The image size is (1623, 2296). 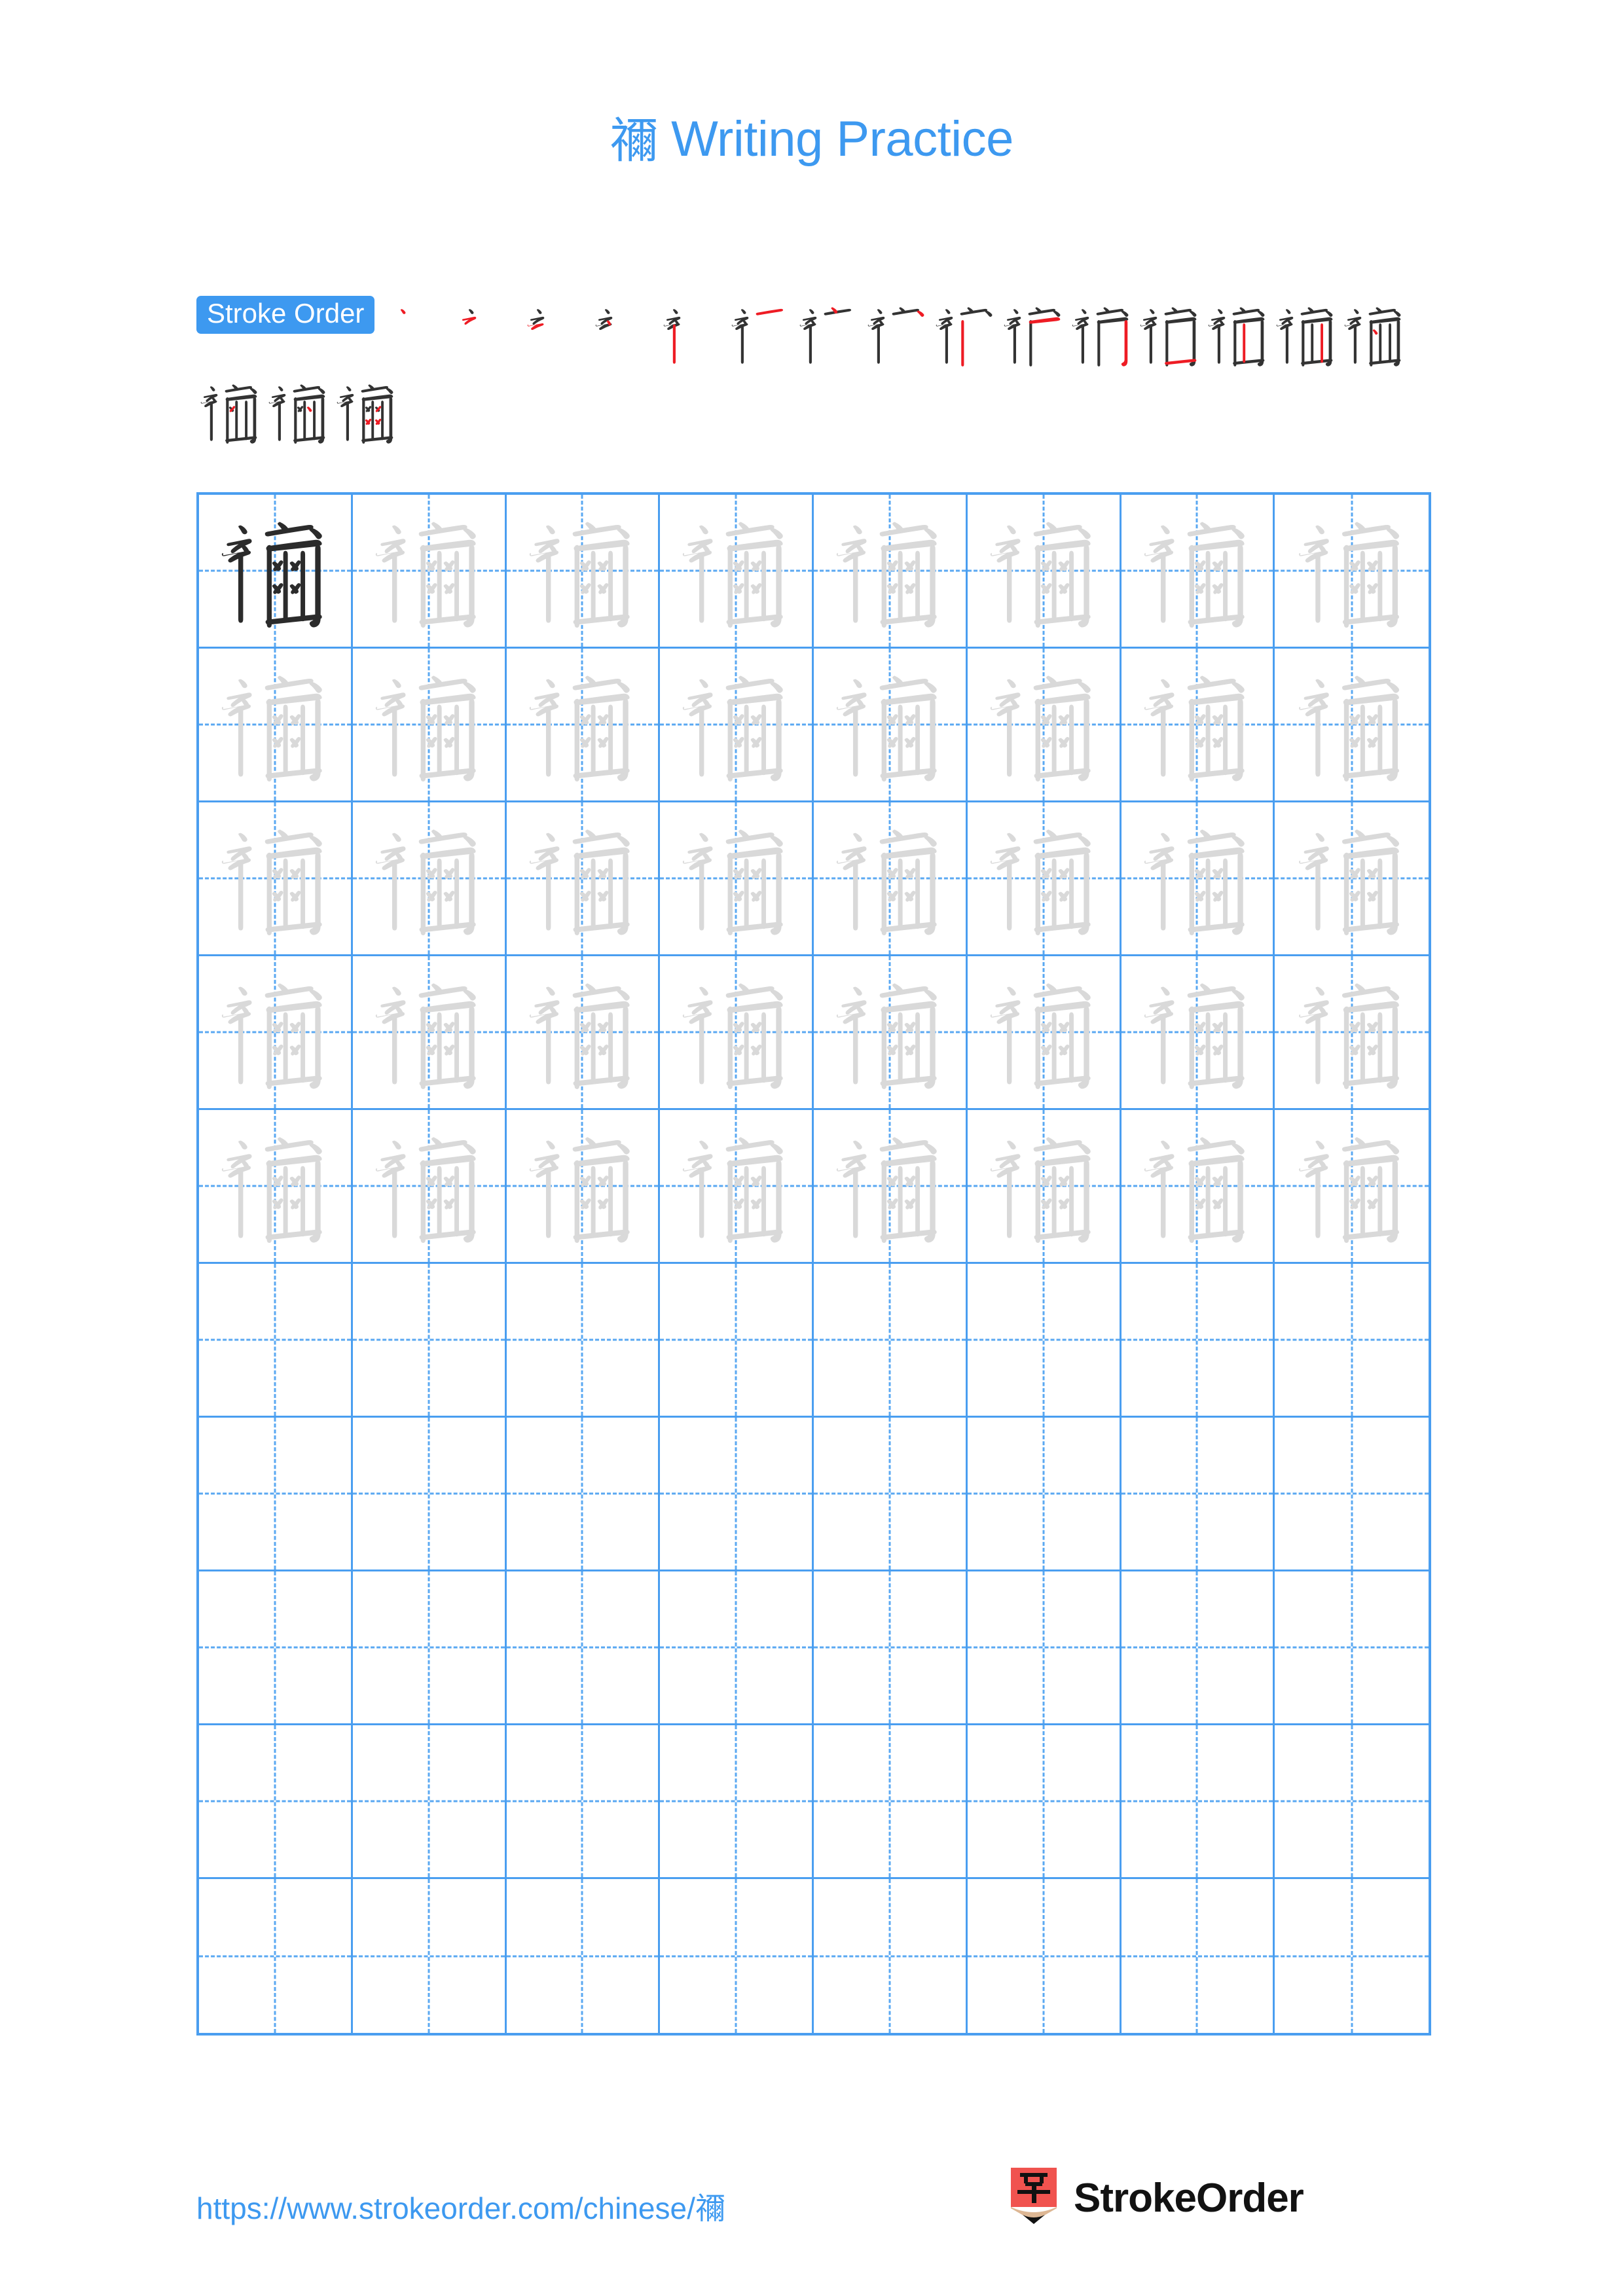 I want to click on footer-url: https://www.strokeorder.com/chinese/禰, so click(x=460, y=2206).